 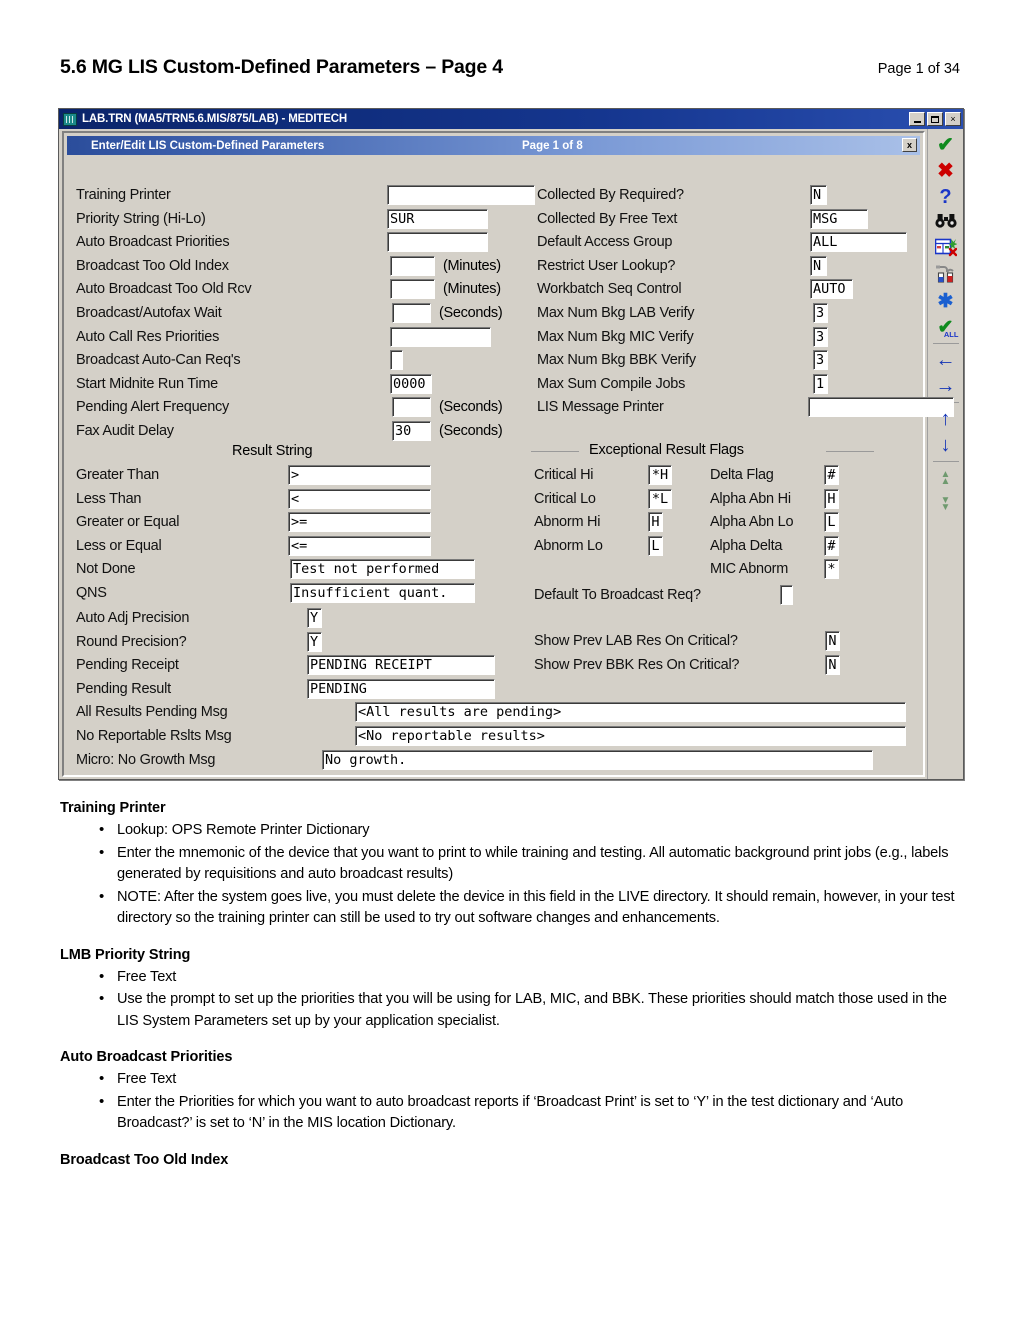 I want to click on input-lis-message-printer, so click(x=881, y=407).